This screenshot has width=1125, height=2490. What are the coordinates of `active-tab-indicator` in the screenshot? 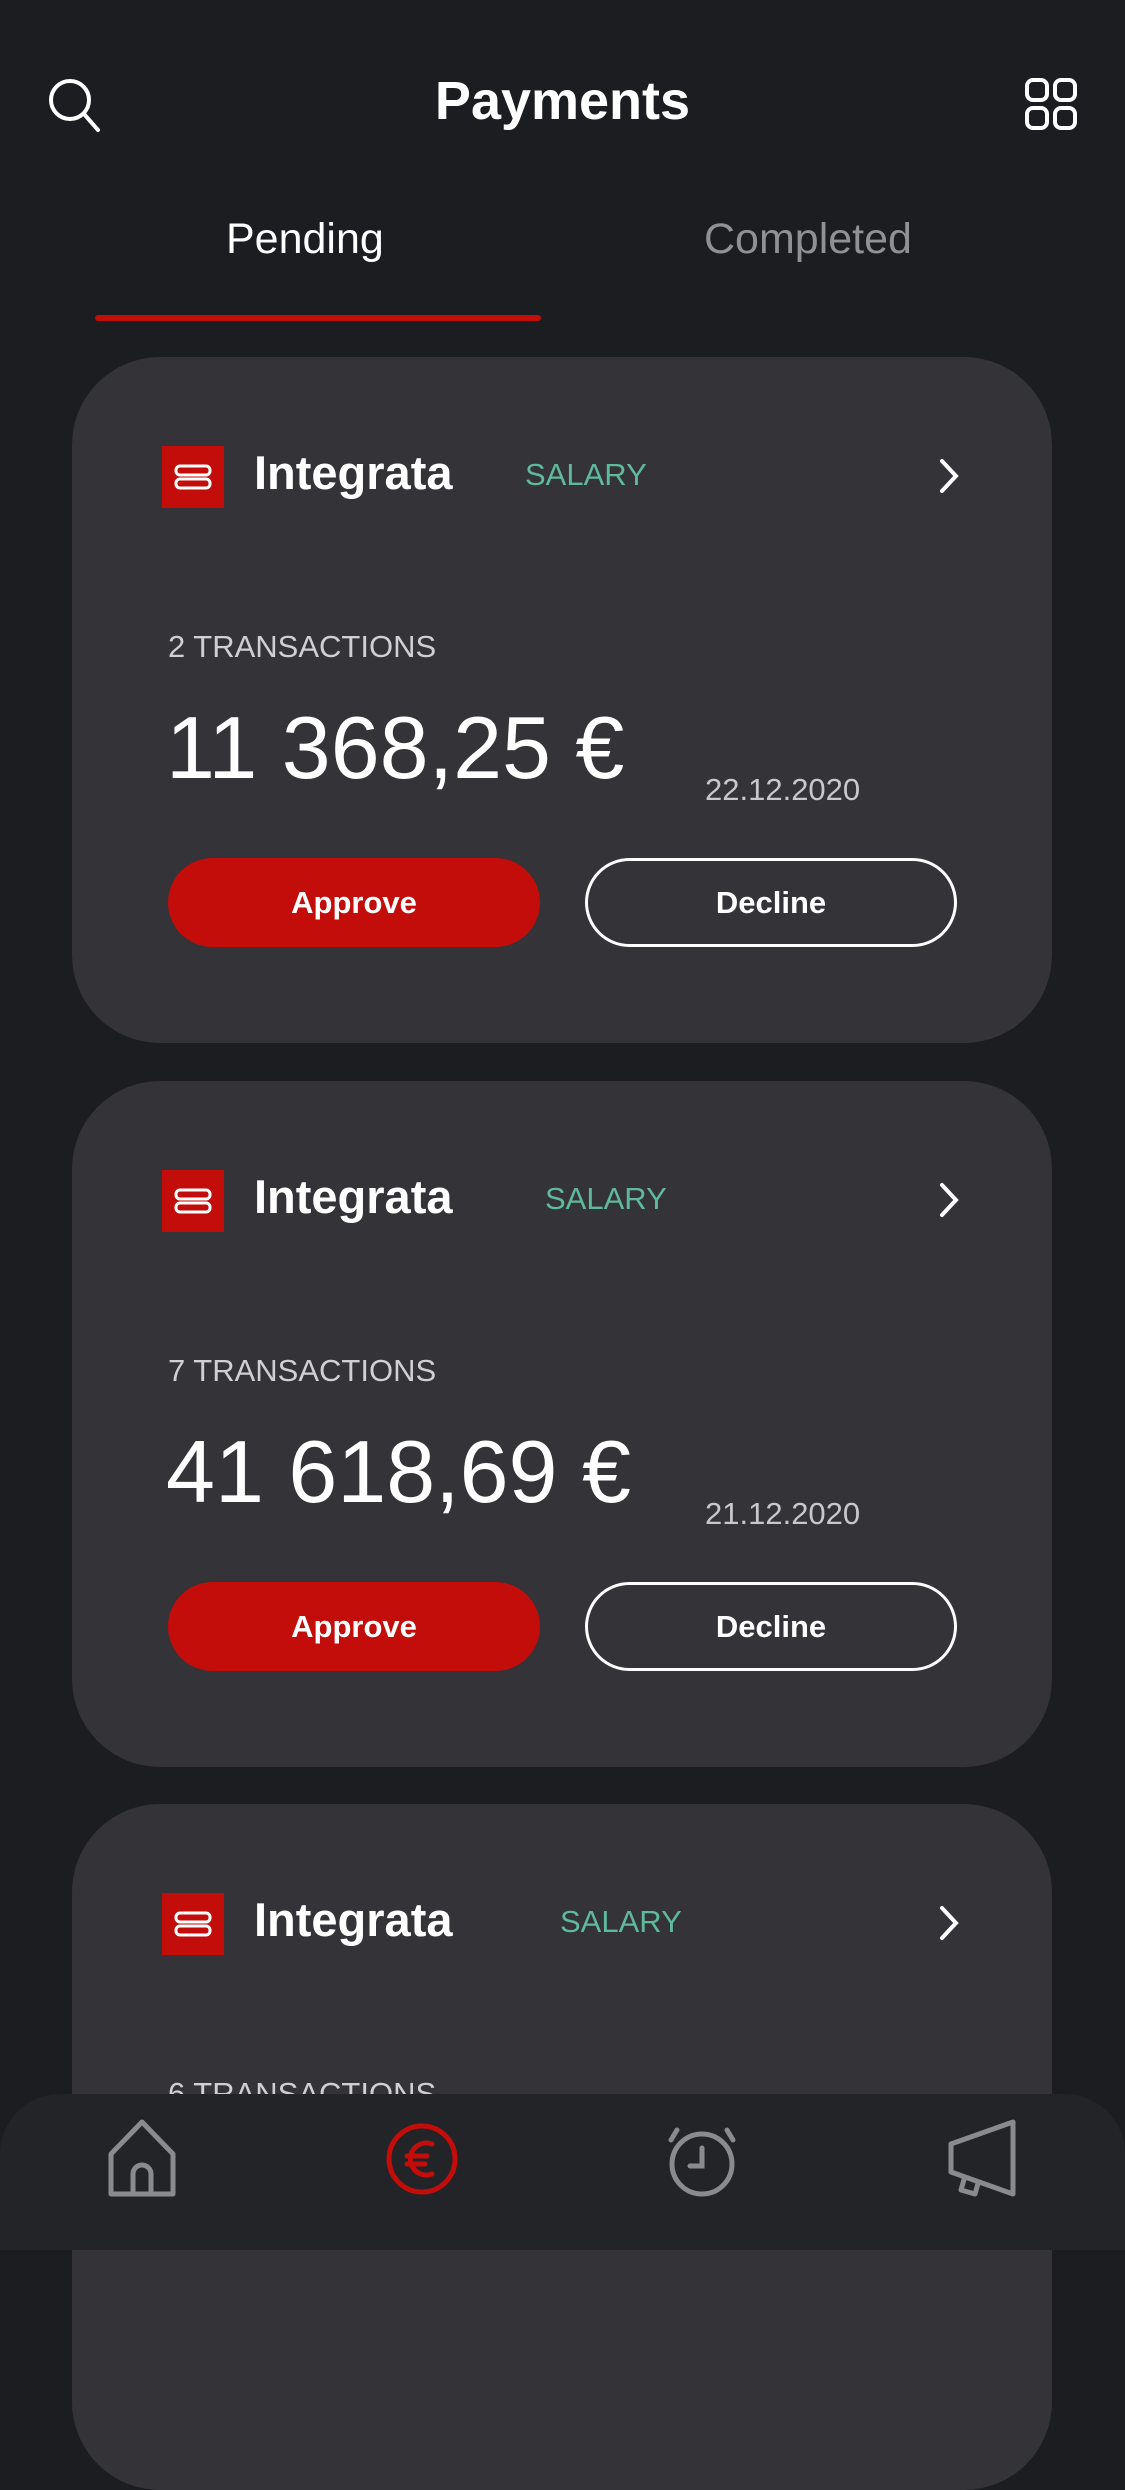 It's located at (318, 318).